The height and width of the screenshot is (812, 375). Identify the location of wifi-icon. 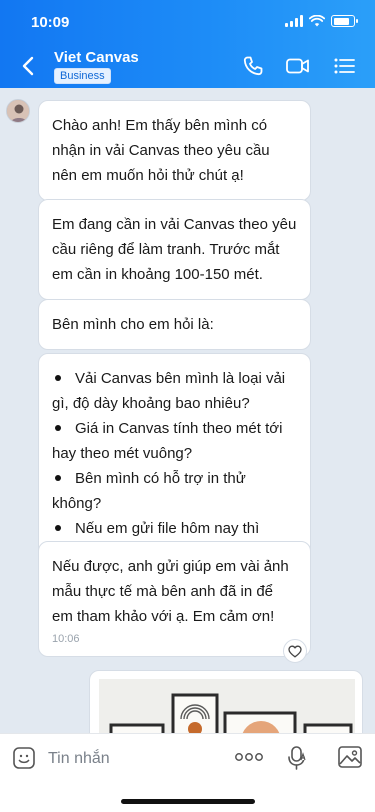
(317, 21).